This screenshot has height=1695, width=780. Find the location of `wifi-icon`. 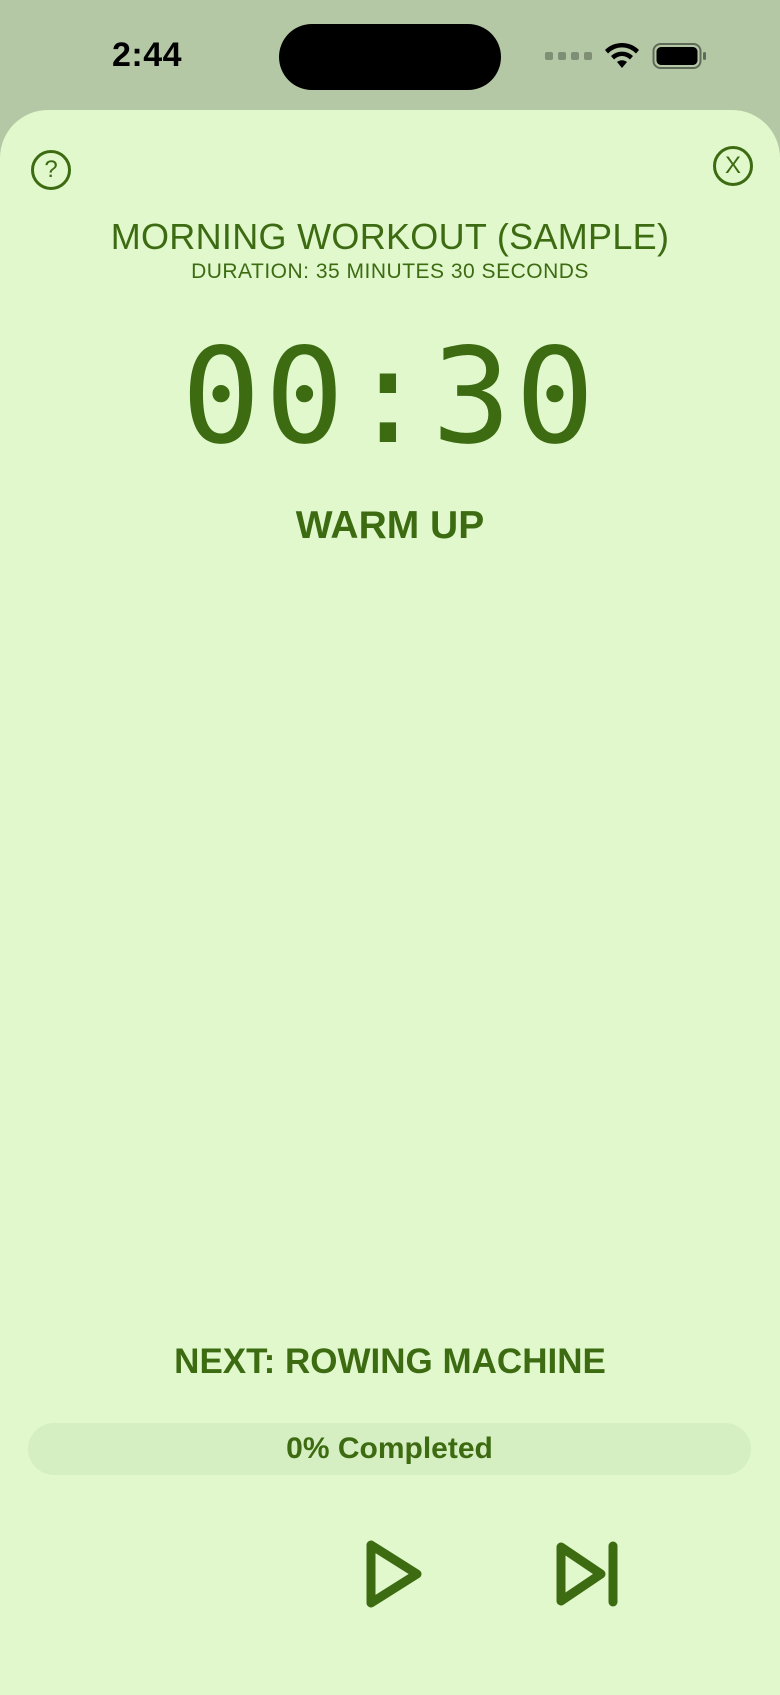

wifi-icon is located at coordinates (622, 55).